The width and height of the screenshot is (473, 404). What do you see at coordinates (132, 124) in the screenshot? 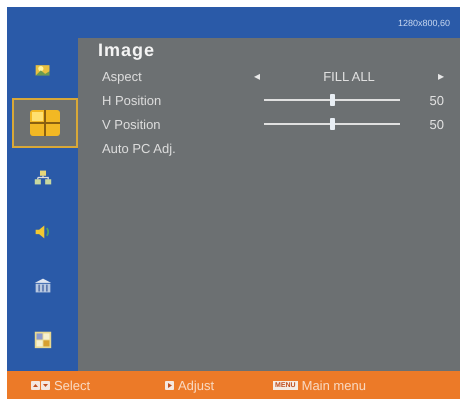
I see `setting-label: V Position` at bounding box center [132, 124].